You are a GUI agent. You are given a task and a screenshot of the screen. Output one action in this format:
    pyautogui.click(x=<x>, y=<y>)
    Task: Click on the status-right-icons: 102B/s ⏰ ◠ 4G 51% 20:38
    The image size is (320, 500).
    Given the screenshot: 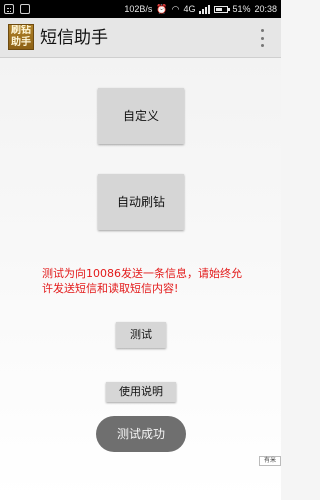 What is the action you would take?
    pyautogui.click(x=200, y=9)
    